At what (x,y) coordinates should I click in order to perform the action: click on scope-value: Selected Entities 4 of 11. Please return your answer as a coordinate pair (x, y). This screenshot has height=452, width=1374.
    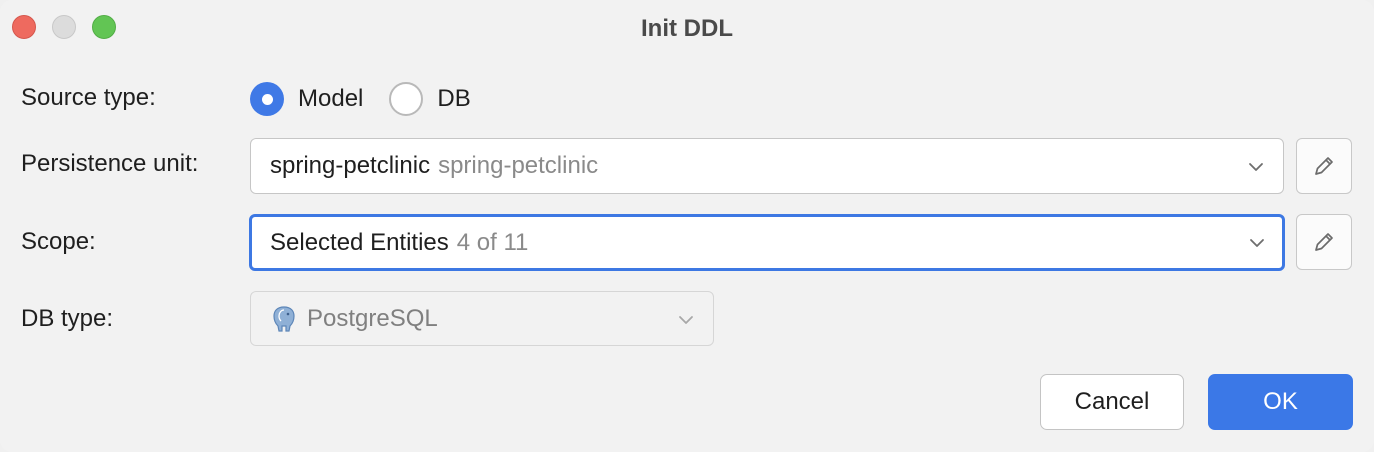
    Looking at the image, I should click on (399, 243).